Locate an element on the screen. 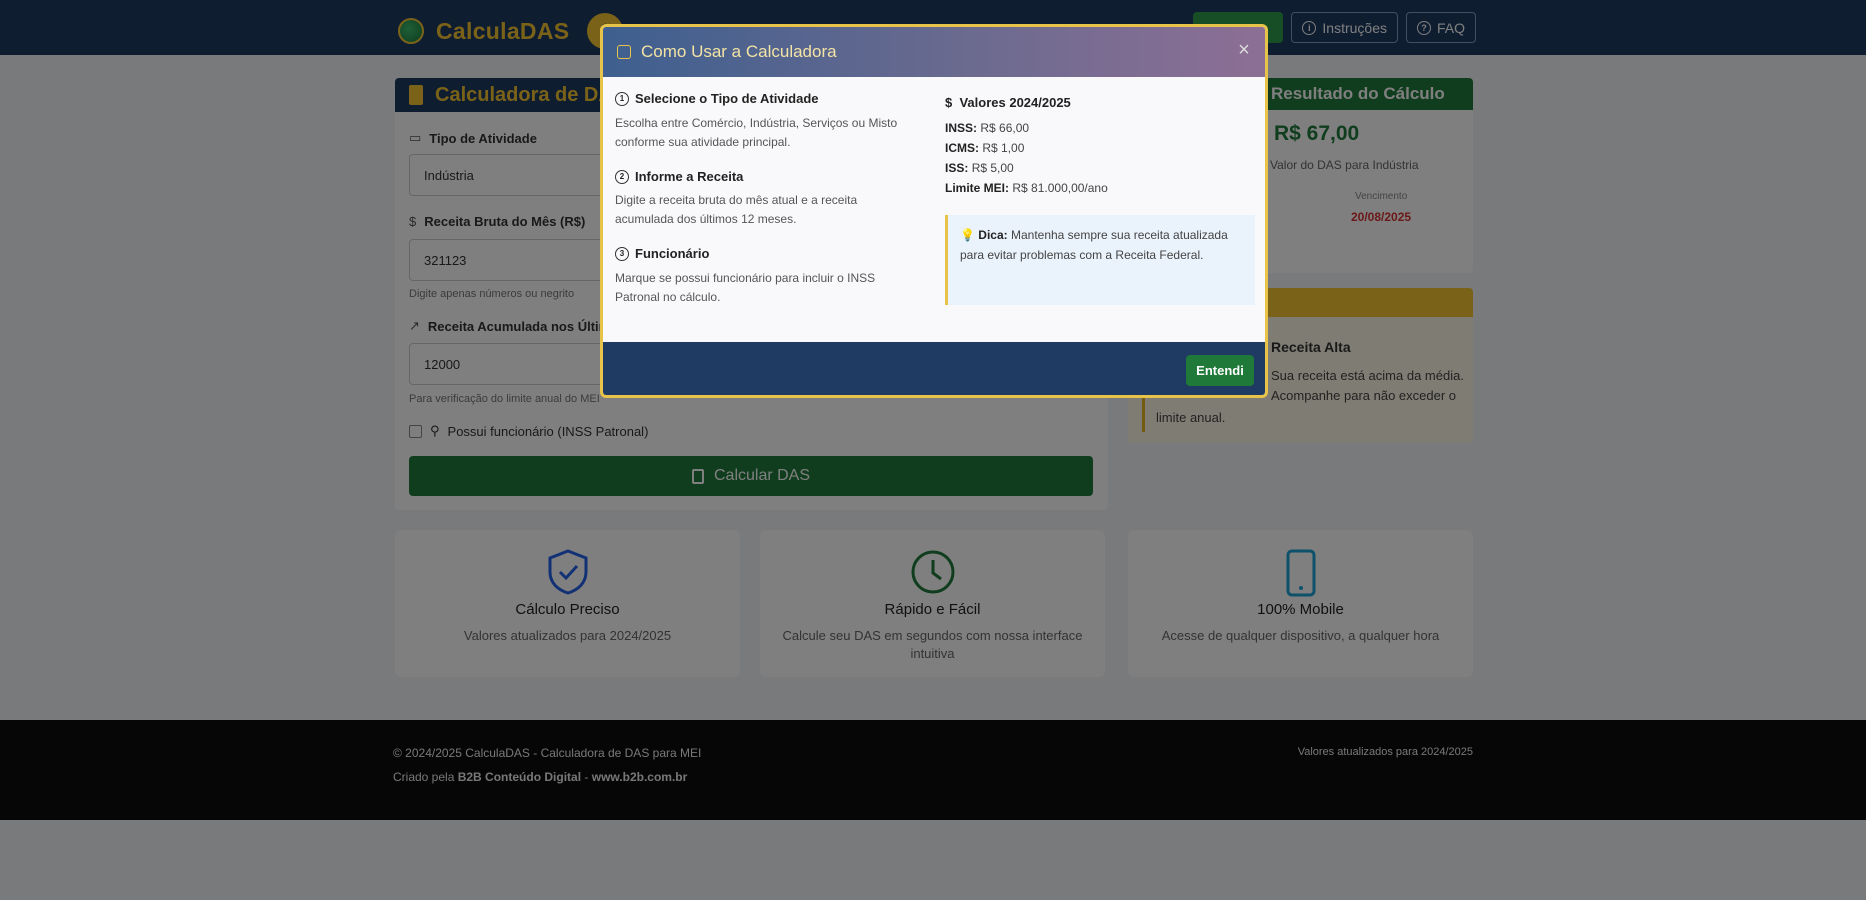  iss-label: ISS: is located at coordinates (957, 168).